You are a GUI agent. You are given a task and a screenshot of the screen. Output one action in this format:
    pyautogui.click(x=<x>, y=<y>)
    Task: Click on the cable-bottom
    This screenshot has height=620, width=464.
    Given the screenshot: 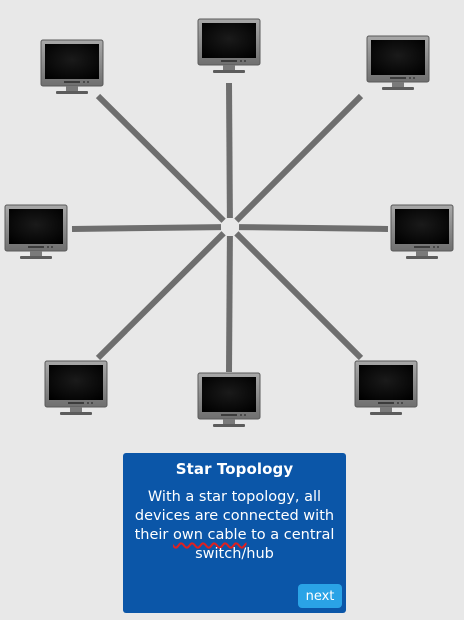 What is the action you would take?
    pyautogui.click(x=229, y=304)
    